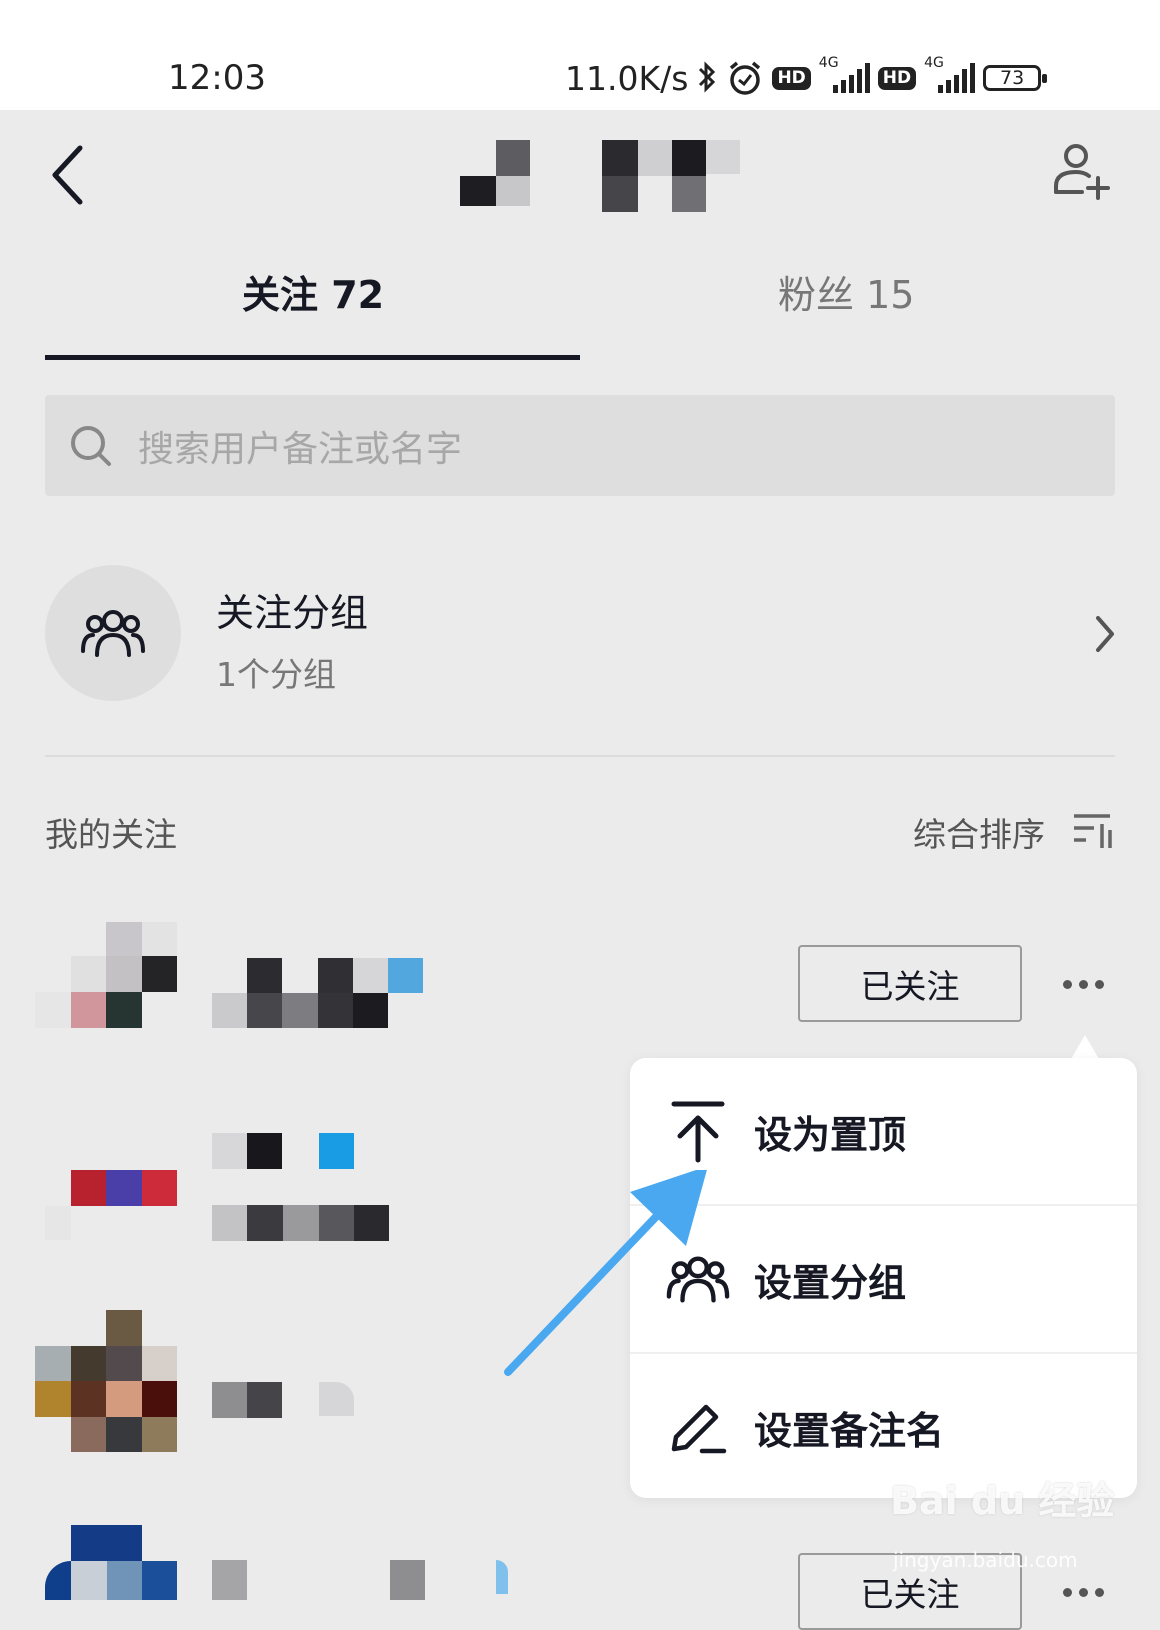 The height and width of the screenshot is (1630, 1160). I want to click on status-indicators: 11.0K/s HD 4G HD 4G 73, so click(806, 77).